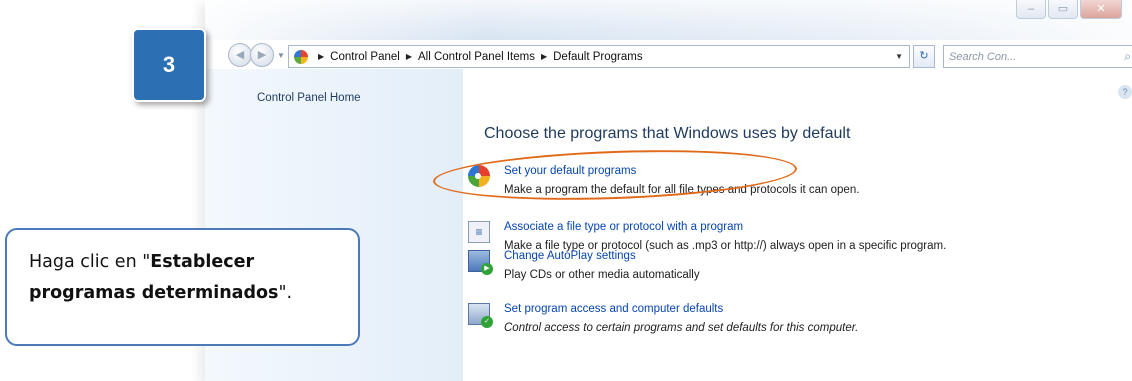 The image size is (1132, 381). What do you see at coordinates (1037, 56) in the screenshot?
I see `search-box: Search Con... ⌕` at bounding box center [1037, 56].